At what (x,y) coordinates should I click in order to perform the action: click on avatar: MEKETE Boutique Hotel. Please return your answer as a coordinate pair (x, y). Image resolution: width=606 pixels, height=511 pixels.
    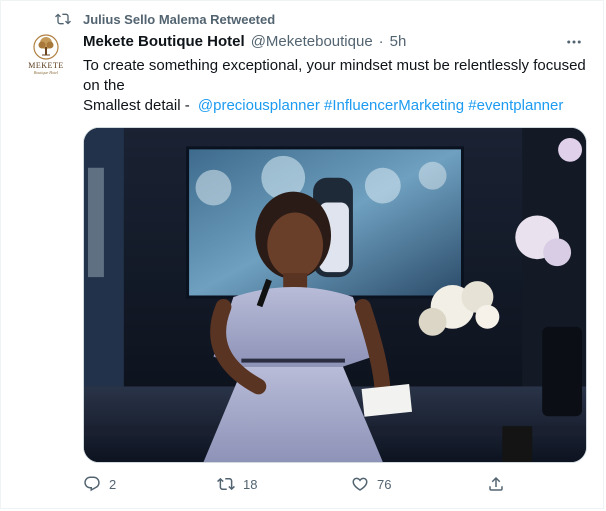
    Looking at the image, I should click on (46, 54).